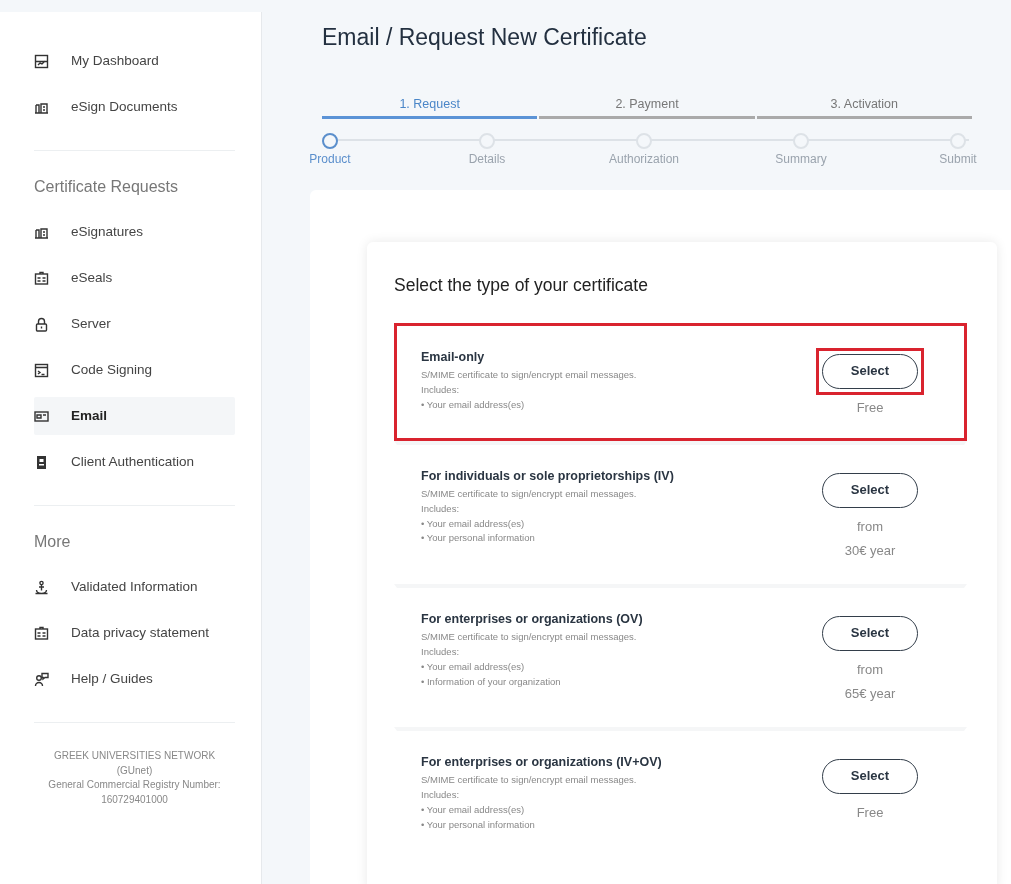 The image size is (1011, 884). Describe the element at coordinates (134, 416) in the screenshot. I see `sidebar-item: Email` at that location.